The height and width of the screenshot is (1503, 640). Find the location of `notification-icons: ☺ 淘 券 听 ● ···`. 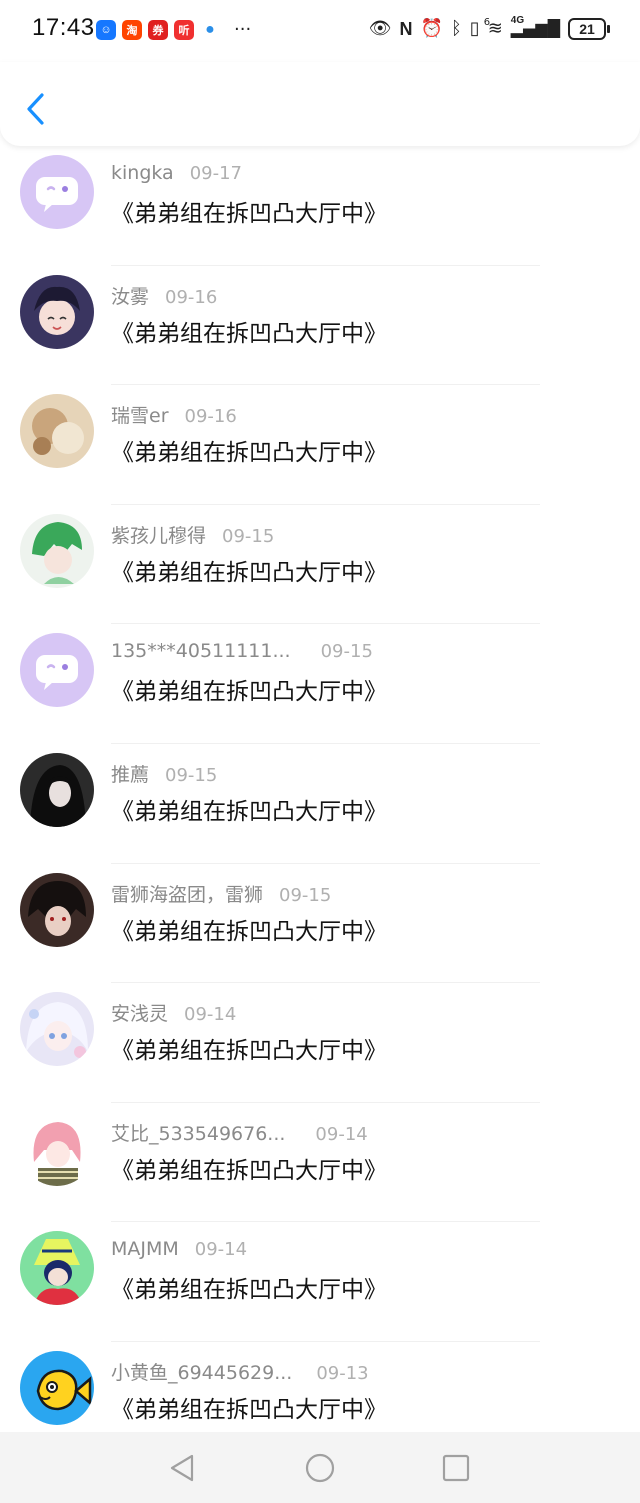

notification-icons: ☺ 淘 券 听 ● ··· is located at coordinates (173, 30).